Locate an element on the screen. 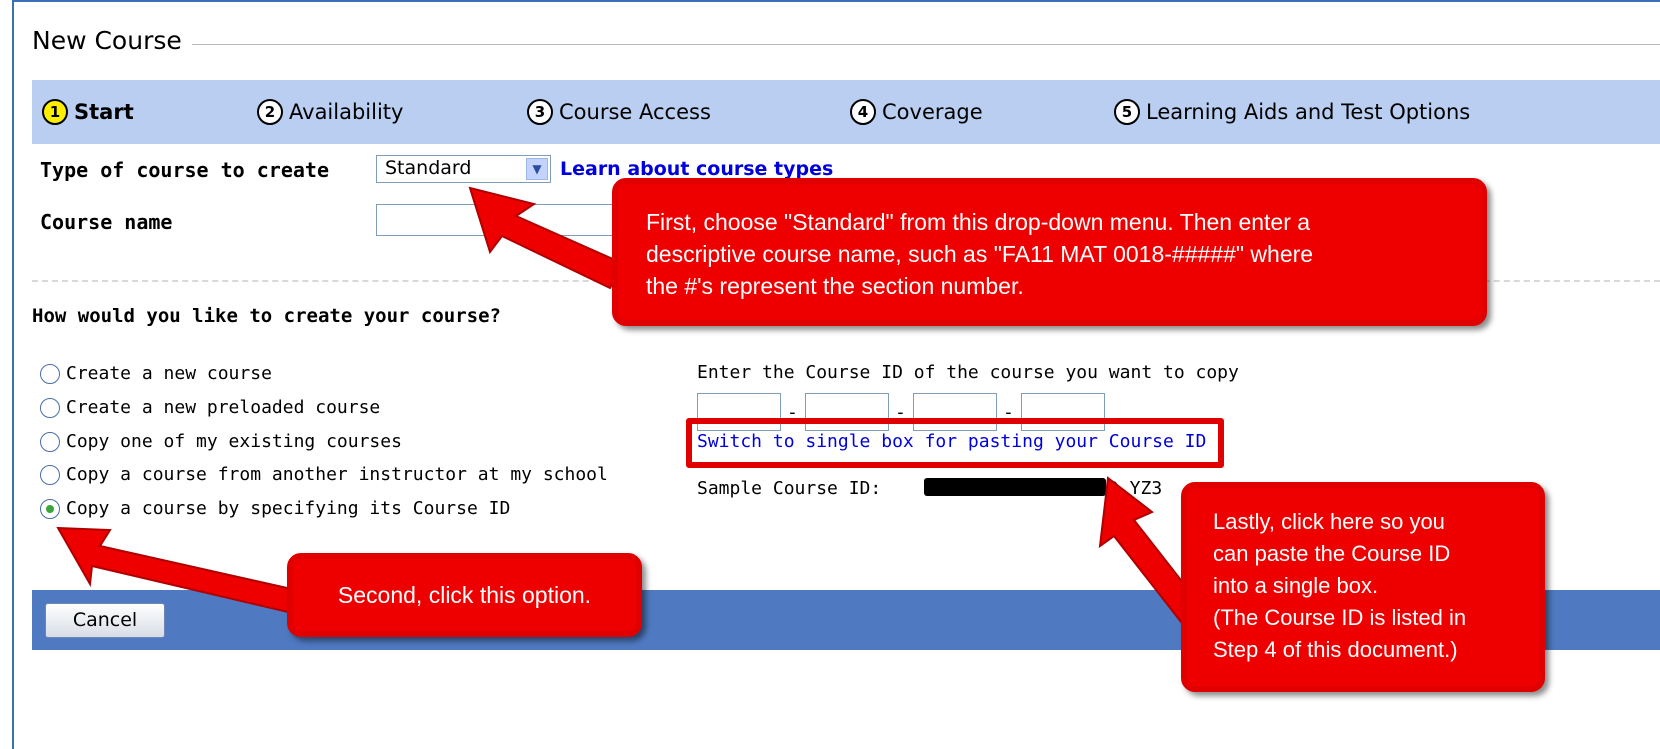 This screenshot has height=749, width=1660. callout-second-step: Second, click this option. is located at coordinates (464, 595).